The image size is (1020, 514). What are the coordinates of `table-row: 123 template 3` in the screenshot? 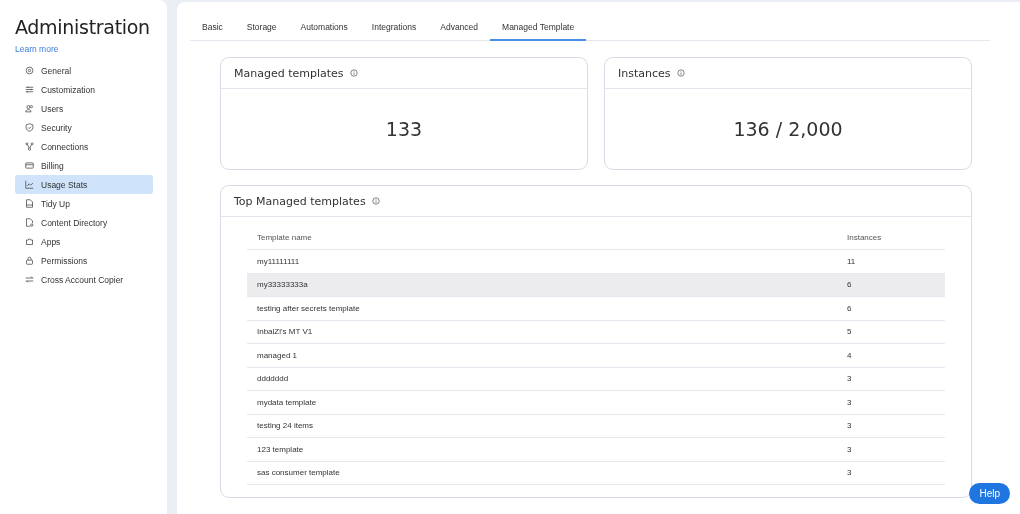 It's located at (596, 450).